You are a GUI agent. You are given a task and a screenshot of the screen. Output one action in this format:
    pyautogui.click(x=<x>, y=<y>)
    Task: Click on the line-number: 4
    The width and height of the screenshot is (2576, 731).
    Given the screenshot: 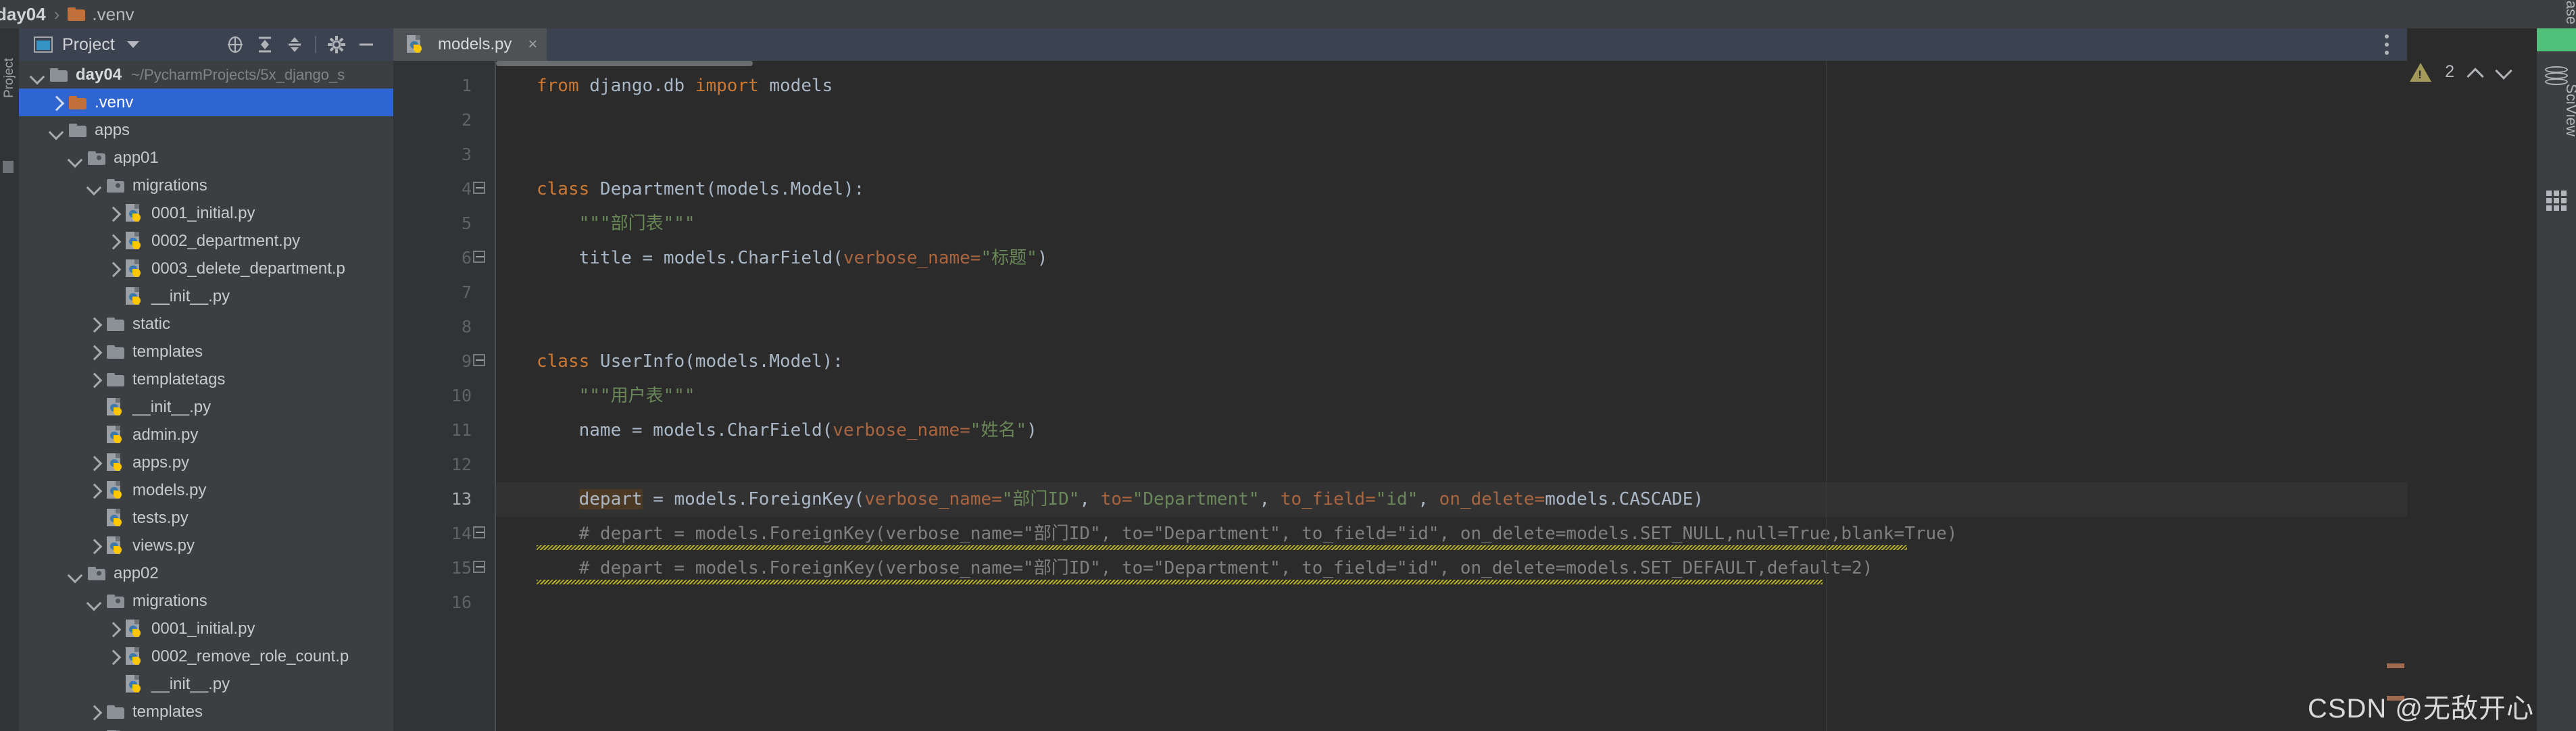 What is the action you would take?
    pyautogui.click(x=432, y=189)
    